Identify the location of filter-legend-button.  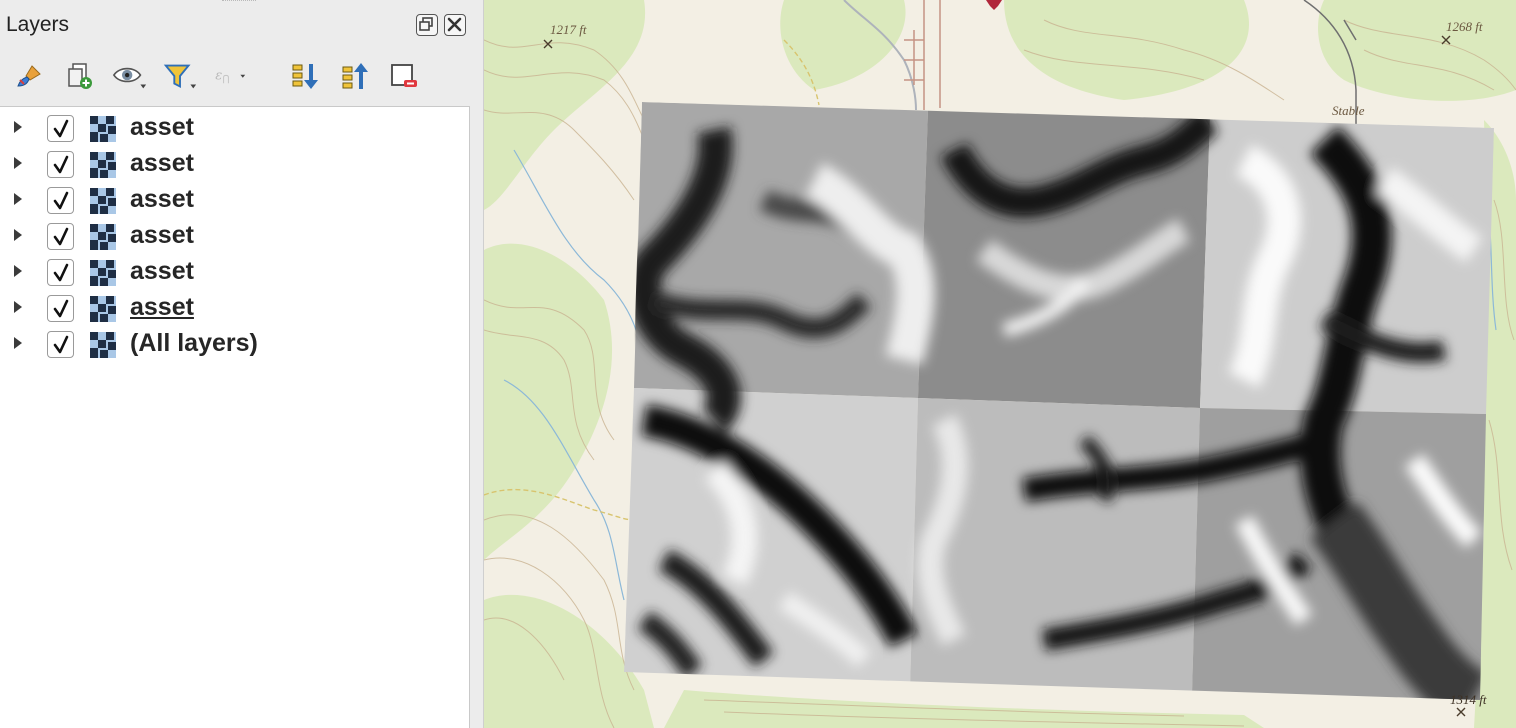
(180, 76).